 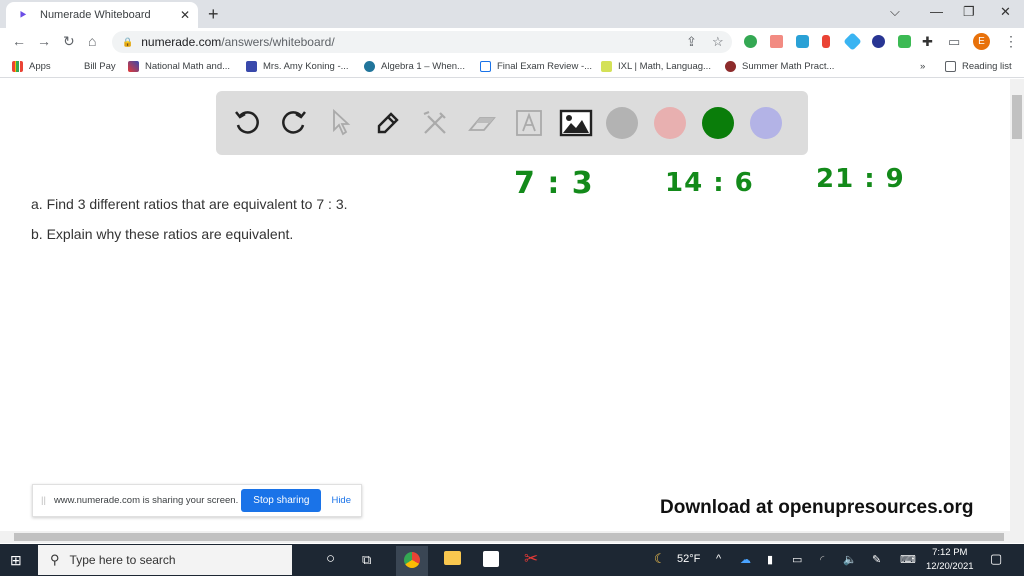 I want to click on handwritten-ratio-1: 7 : 3, so click(x=554, y=183).